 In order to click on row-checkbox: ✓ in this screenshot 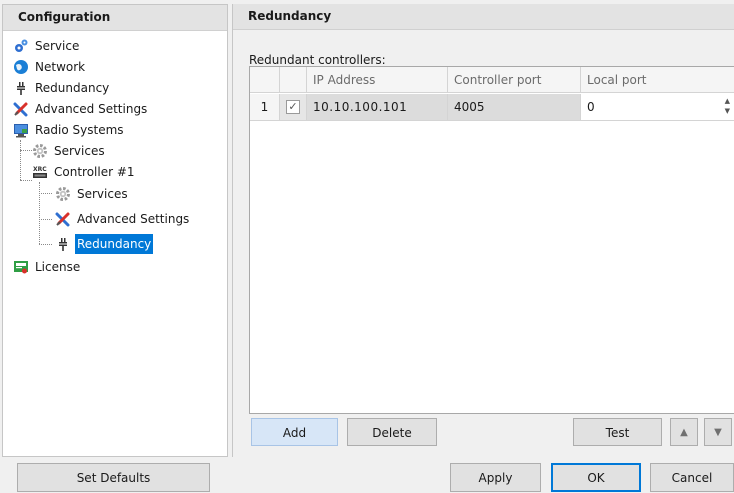, I will do `click(293, 107)`.